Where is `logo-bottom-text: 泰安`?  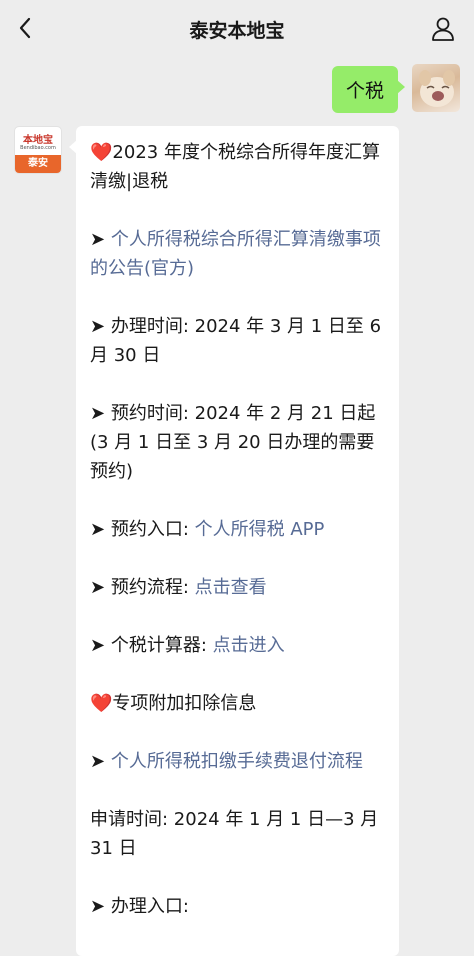 logo-bottom-text: 泰安 is located at coordinates (38, 164).